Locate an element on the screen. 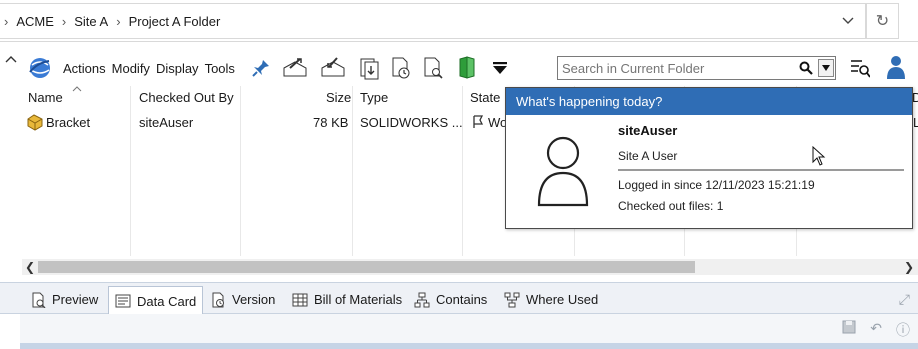 The width and height of the screenshot is (918, 349). search-results-icon is located at coordinates (860, 69).